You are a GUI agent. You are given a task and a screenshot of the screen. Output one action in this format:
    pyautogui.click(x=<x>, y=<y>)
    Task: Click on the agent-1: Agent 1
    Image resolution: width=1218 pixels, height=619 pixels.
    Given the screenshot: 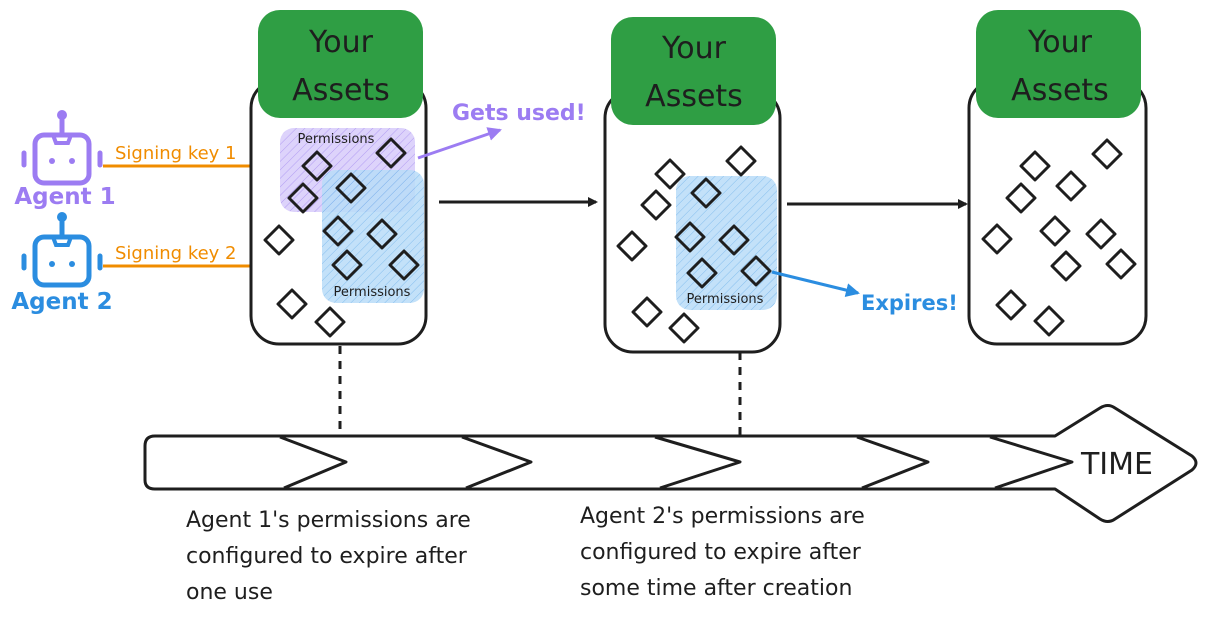 What is the action you would take?
    pyautogui.click(x=65, y=160)
    